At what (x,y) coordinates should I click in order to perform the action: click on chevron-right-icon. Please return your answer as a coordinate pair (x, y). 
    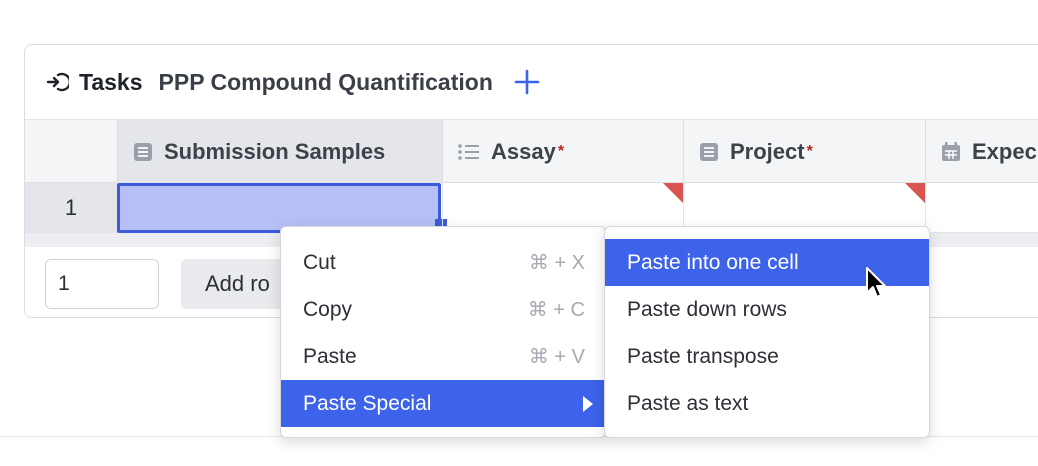
    Looking at the image, I should click on (588, 404).